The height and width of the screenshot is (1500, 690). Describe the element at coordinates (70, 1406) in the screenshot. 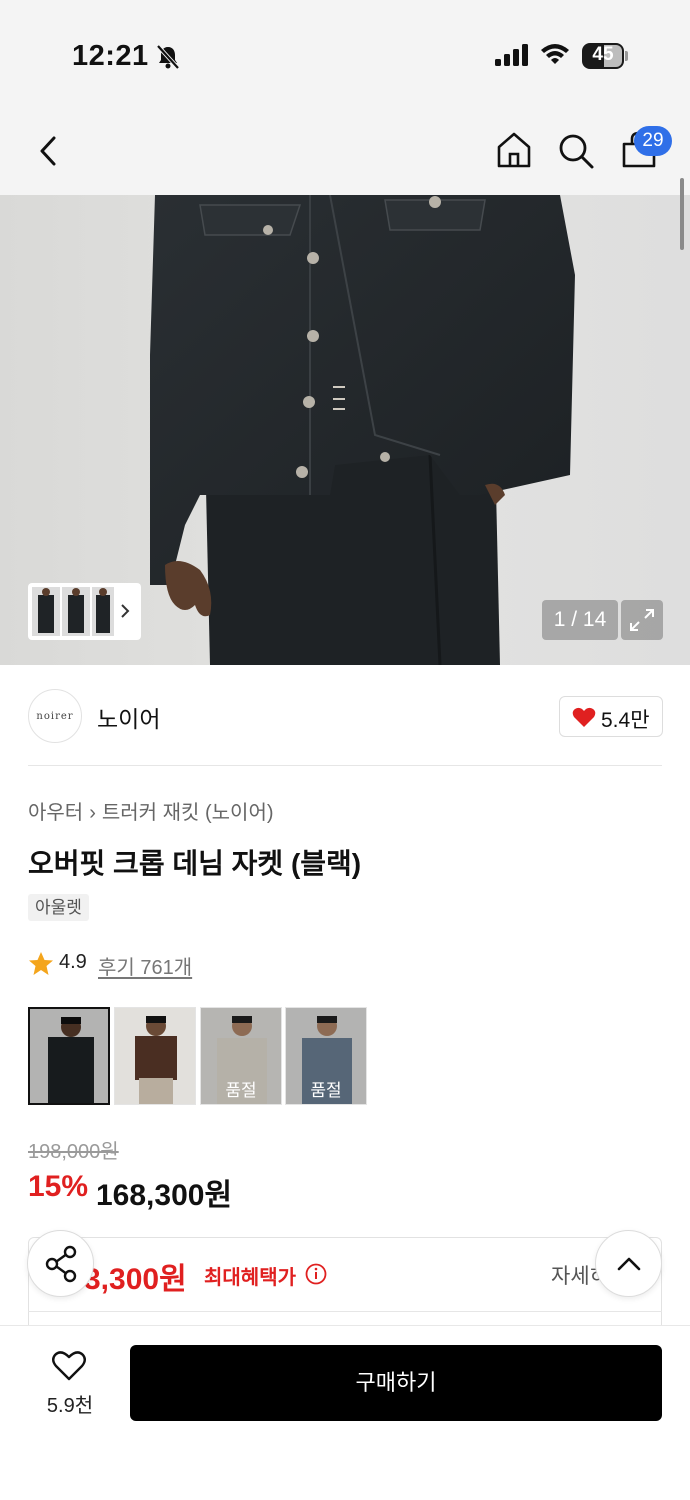

I see `wishlist-count: 5.9천` at that location.